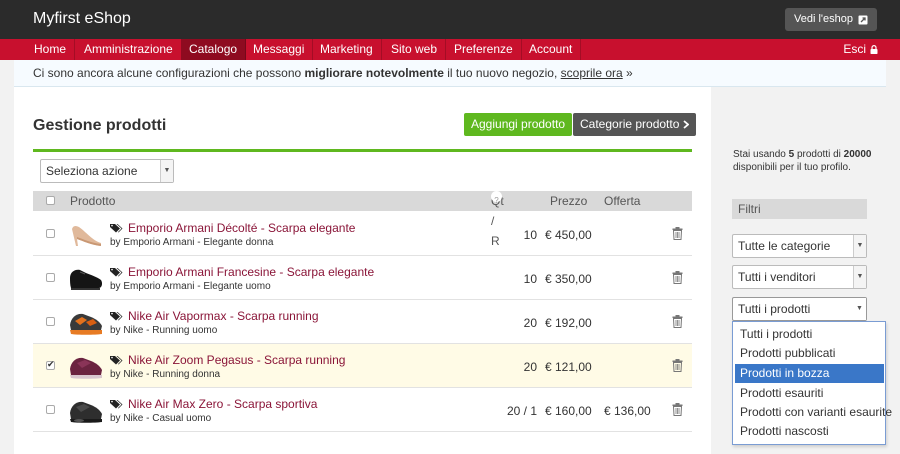 This screenshot has height=454, width=900. What do you see at coordinates (784, 246) in the screenshot?
I see `category-filter-value: Tutte le categorie` at bounding box center [784, 246].